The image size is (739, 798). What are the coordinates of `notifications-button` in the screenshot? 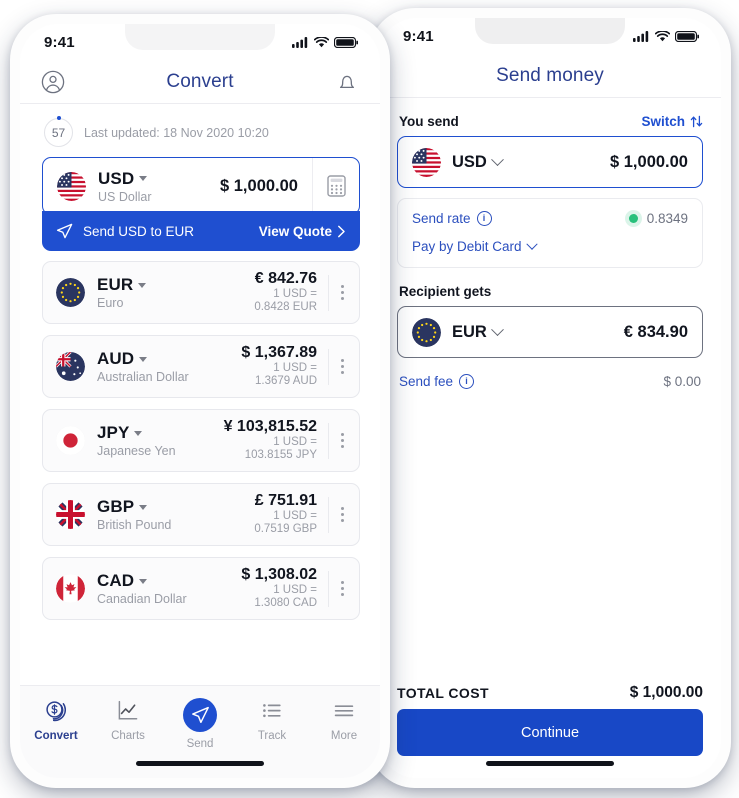 It's located at (347, 82).